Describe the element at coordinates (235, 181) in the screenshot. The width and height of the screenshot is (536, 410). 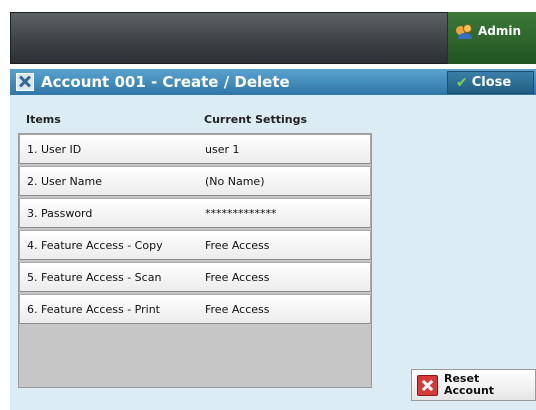
I see `row-value: (No Name)` at that location.